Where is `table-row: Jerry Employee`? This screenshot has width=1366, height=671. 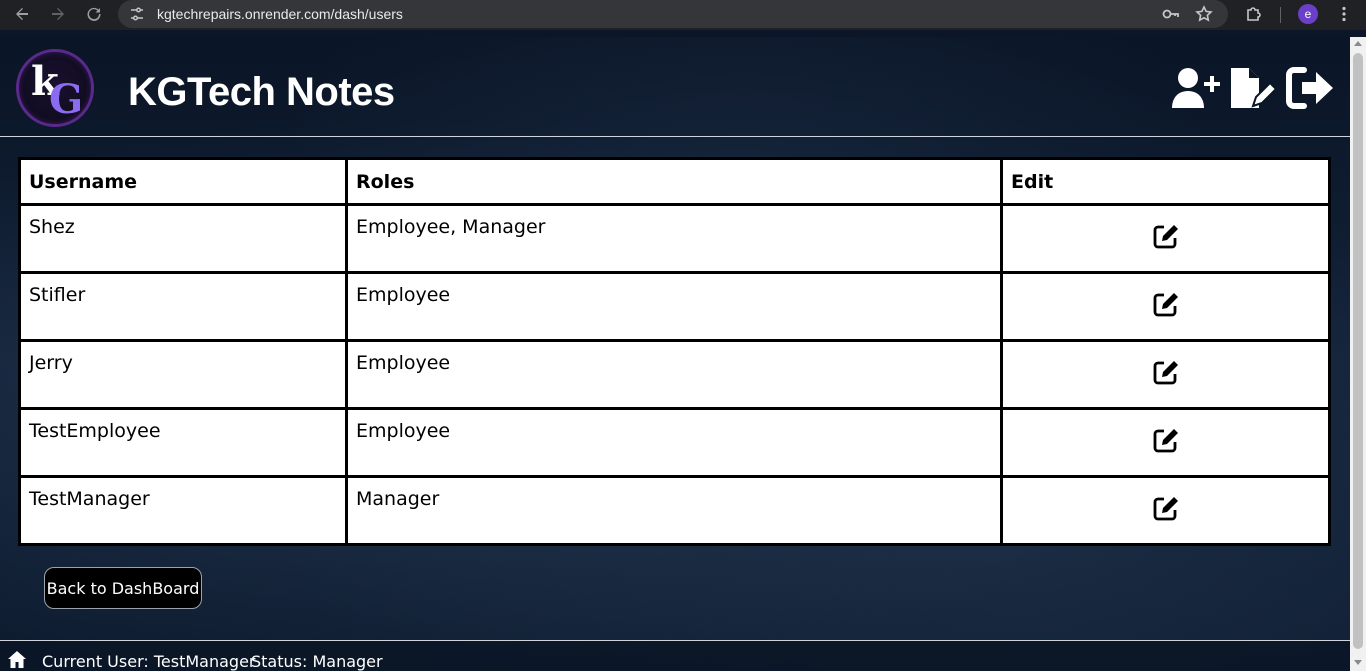 table-row: Jerry Employee is located at coordinates (674, 374).